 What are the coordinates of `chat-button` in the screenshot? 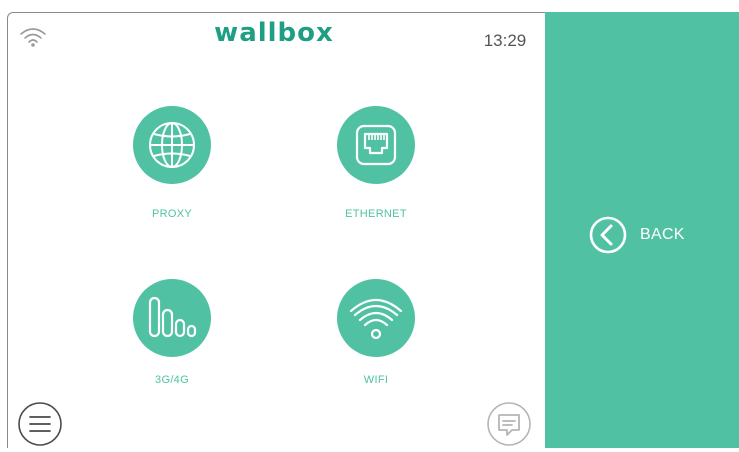 It's located at (509, 424).